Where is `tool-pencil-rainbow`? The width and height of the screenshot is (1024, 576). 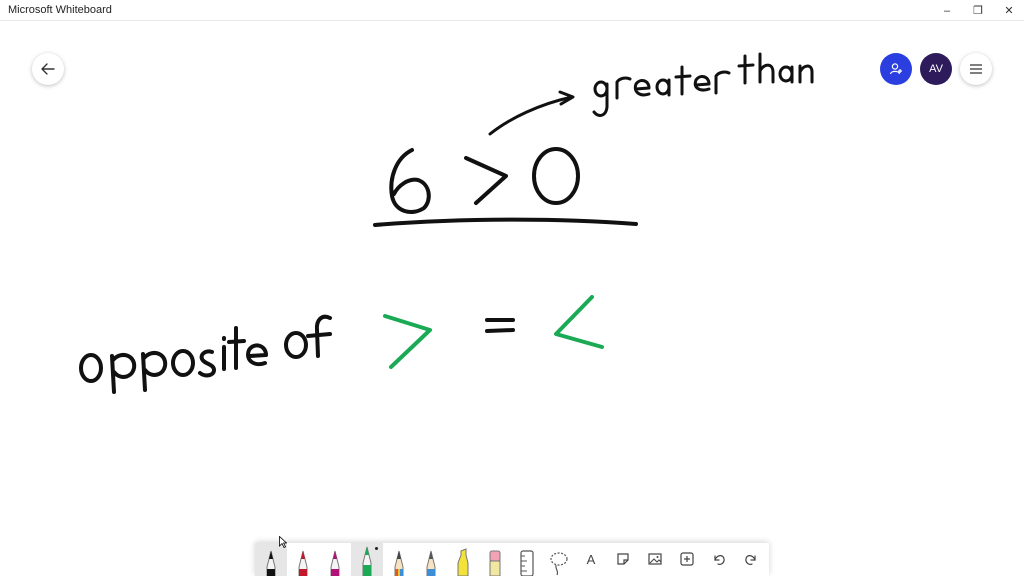 tool-pencil-rainbow is located at coordinates (399, 559).